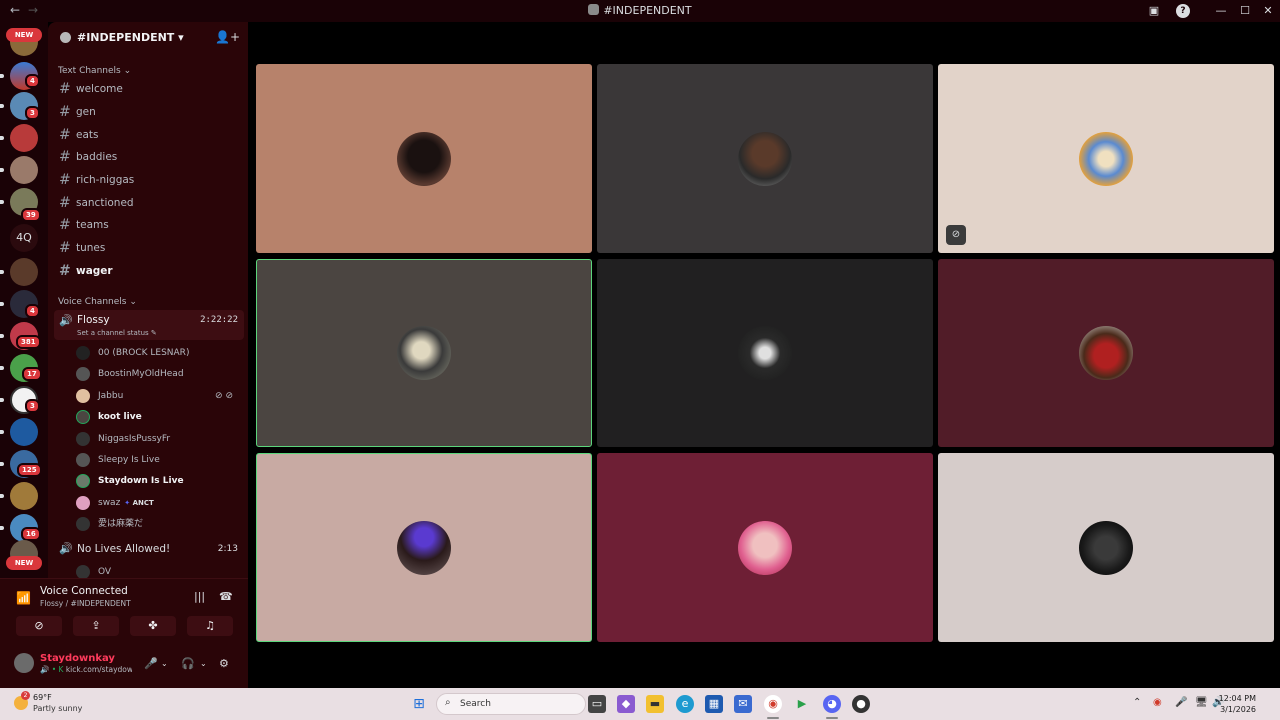 This screenshot has width=1280, height=720. What do you see at coordinates (419, 704) in the screenshot?
I see `windows-start-icon: ⊞` at bounding box center [419, 704].